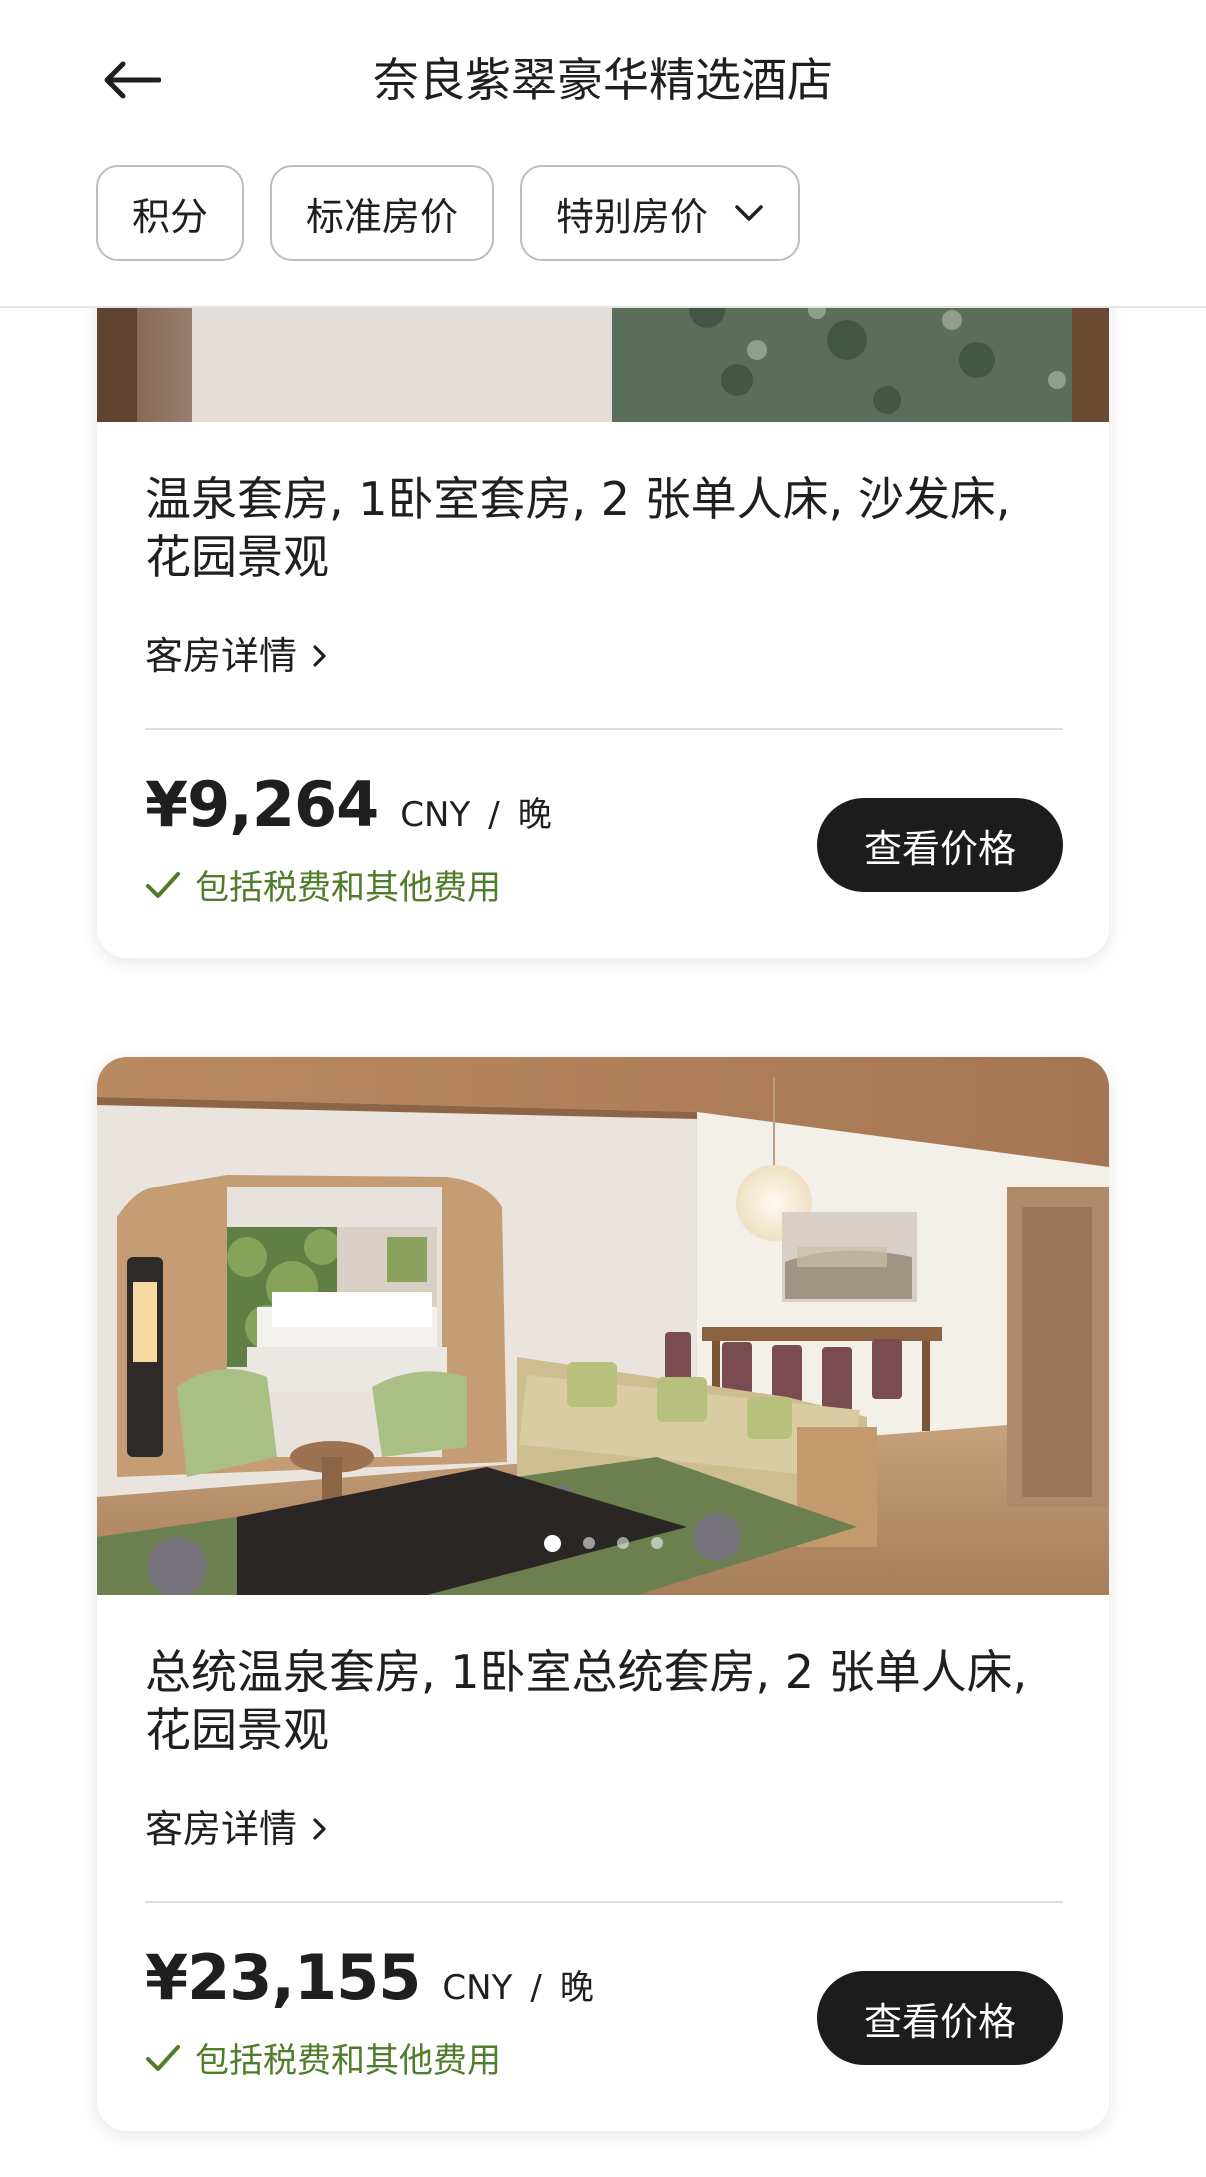  Describe the element at coordinates (170, 216) in the screenshot. I see `filter-label: 积分` at that location.